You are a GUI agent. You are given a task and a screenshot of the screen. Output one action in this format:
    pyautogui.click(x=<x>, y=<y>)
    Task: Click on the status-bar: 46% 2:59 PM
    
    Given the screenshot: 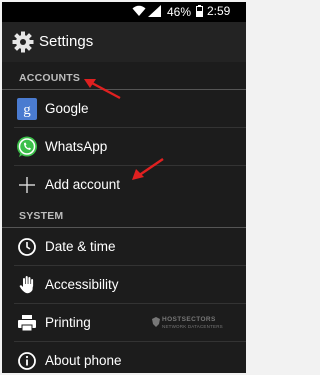 What is the action you would take?
    pyautogui.click(x=124, y=17)
    